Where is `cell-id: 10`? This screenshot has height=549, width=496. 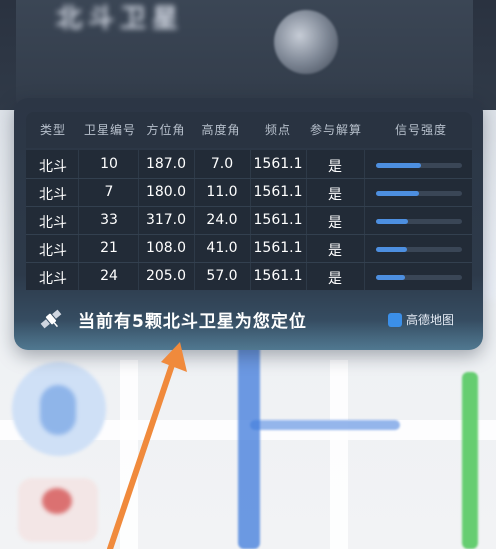
cell-id: 10 is located at coordinates (109, 164).